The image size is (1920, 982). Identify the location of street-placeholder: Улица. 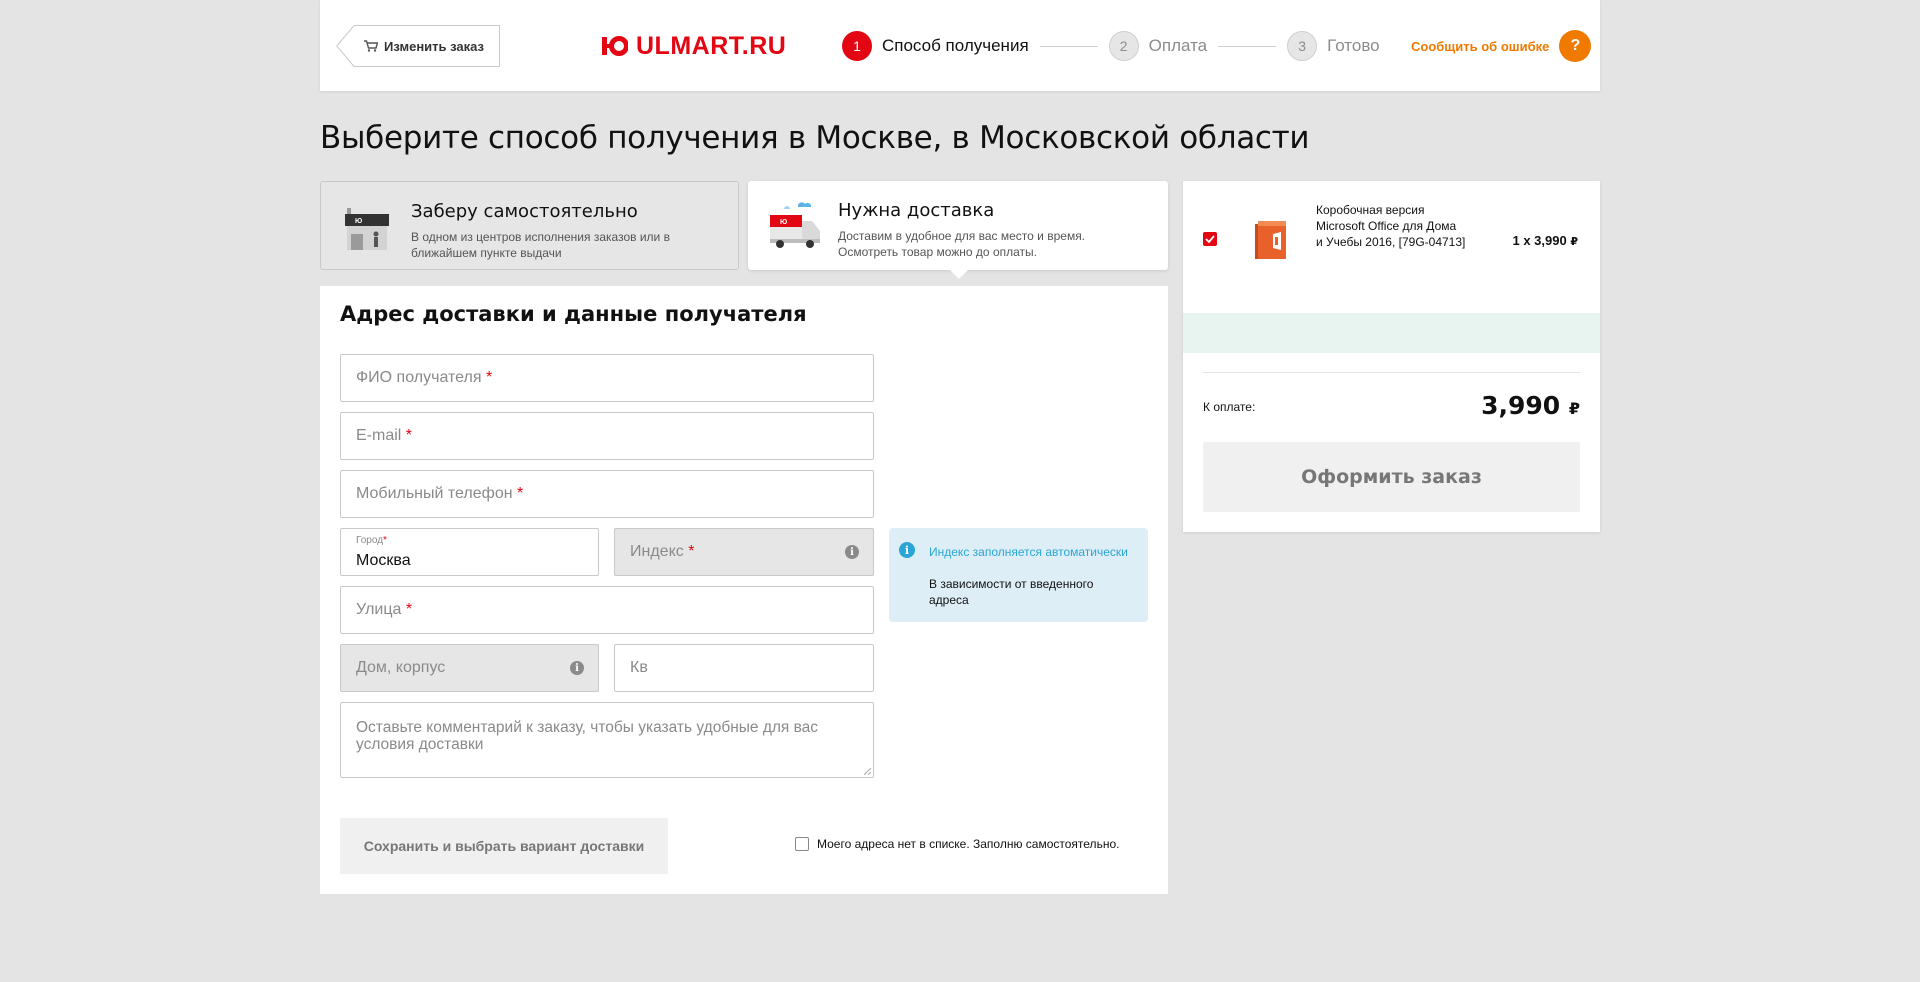
(379, 609).